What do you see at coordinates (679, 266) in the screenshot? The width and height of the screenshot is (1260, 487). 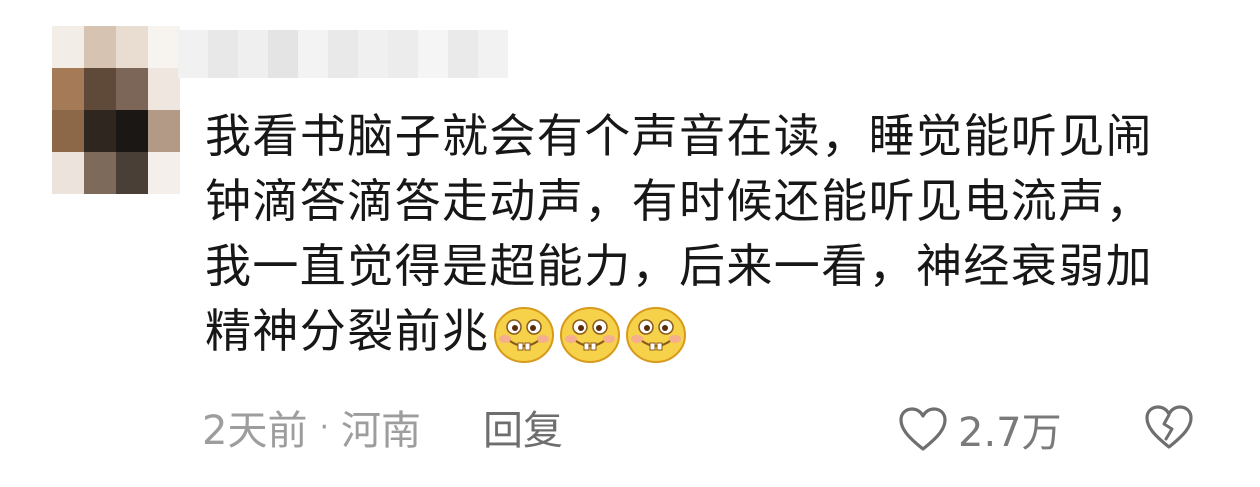 I see `comment-line: 我一直觉得是超能力，后来一看，神经衰弱加` at bounding box center [679, 266].